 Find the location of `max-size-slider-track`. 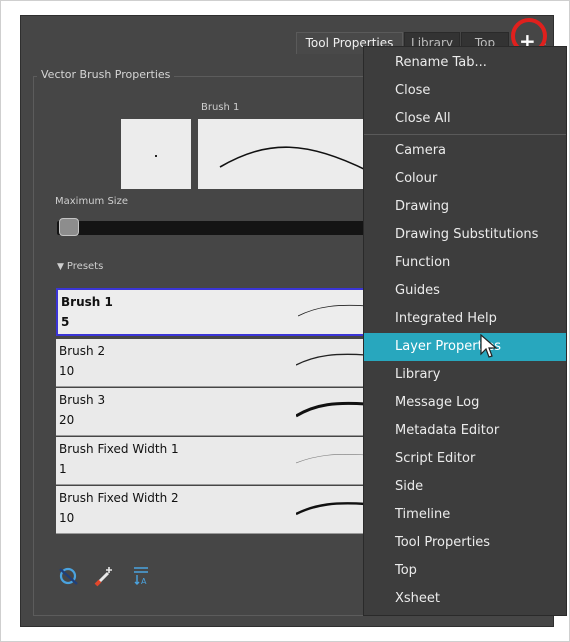

max-size-slider-track is located at coordinates (212, 228).